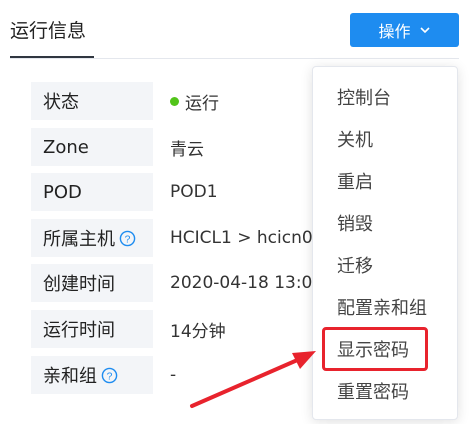 Image resolution: width=469 pixels, height=424 pixels. What do you see at coordinates (92, 192) in the screenshot?
I see `info-label: POD` at bounding box center [92, 192].